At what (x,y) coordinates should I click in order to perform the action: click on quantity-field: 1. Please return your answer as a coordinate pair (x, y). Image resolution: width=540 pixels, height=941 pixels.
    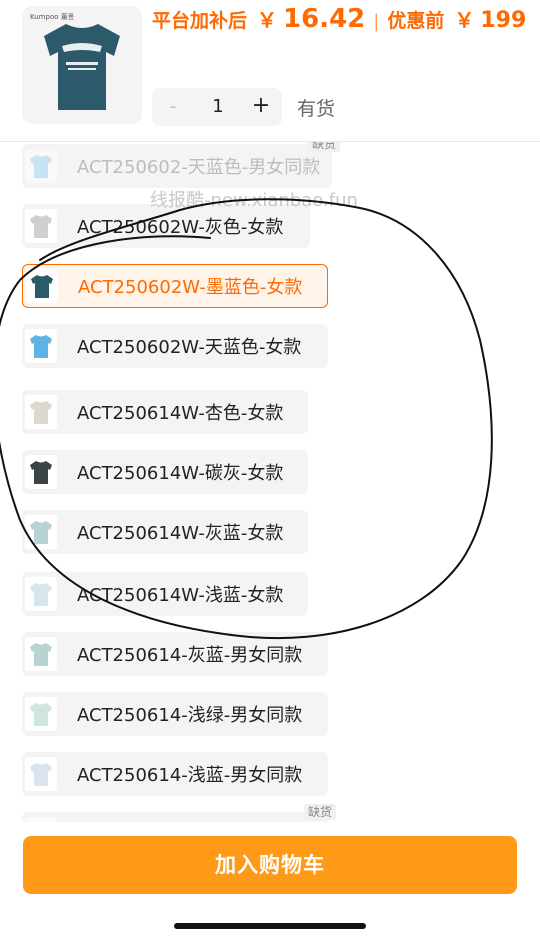
    Looking at the image, I should click on (218, 107).